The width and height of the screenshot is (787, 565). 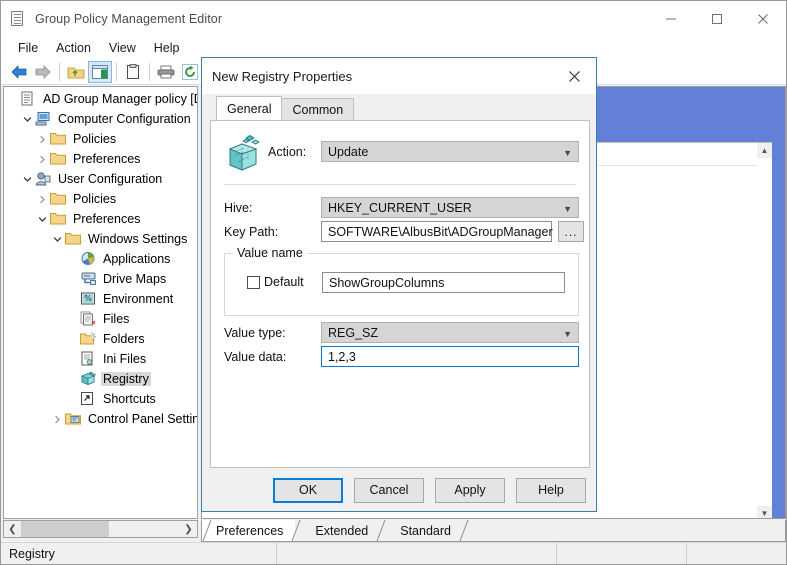 I want to click on menu-file: File, so click(x=28, y=48).